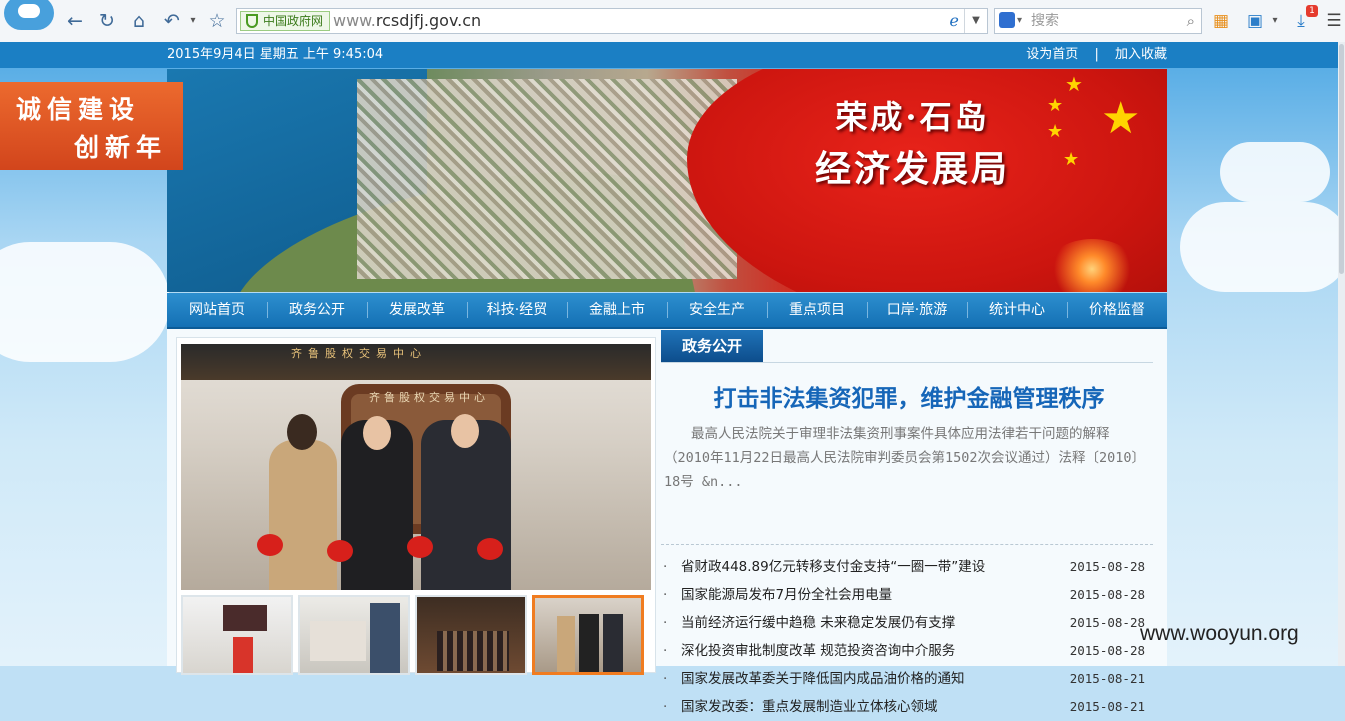 Image resolution: width=1345 pixels, height=721 pixels. I want to click on search-icon: ⌕, so click(1191, 21).